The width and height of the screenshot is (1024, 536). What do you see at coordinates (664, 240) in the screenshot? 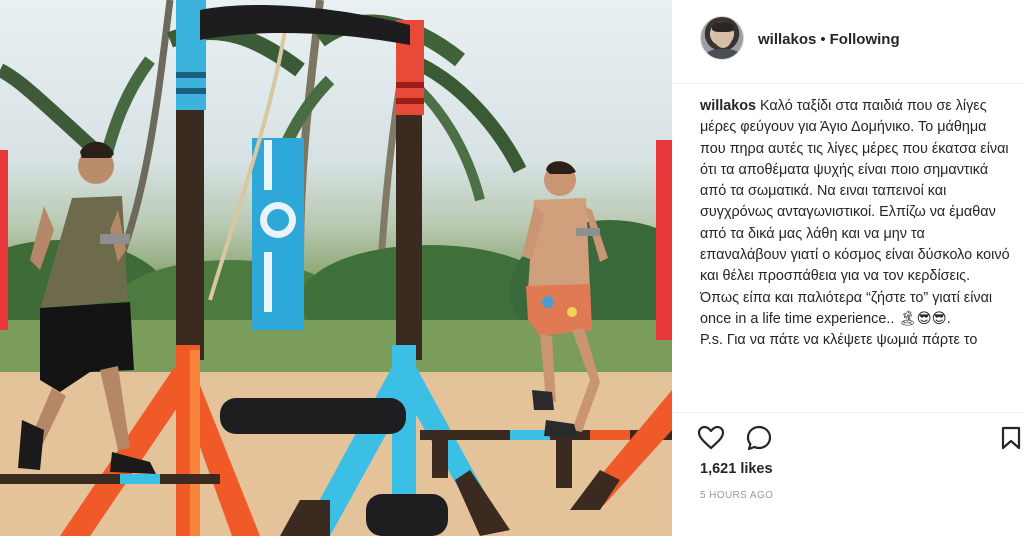
I see `red-banner` at bounding box center [664, 240].